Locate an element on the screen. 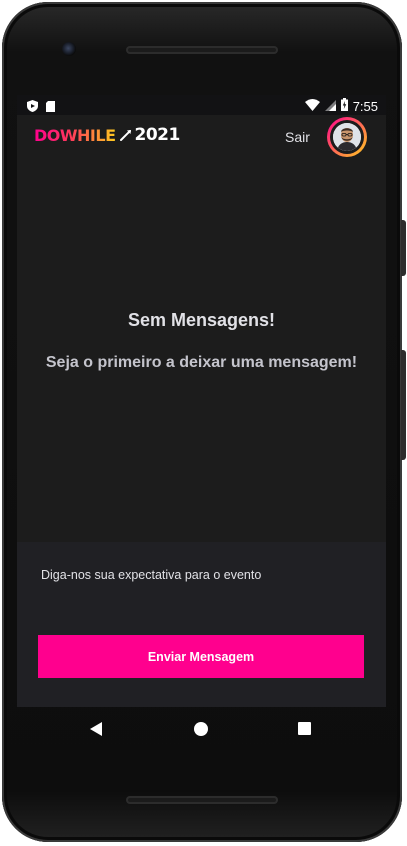 The height and width of the screenshot is (846, 407). system-nav-bar is located at coordinates (201, 729).